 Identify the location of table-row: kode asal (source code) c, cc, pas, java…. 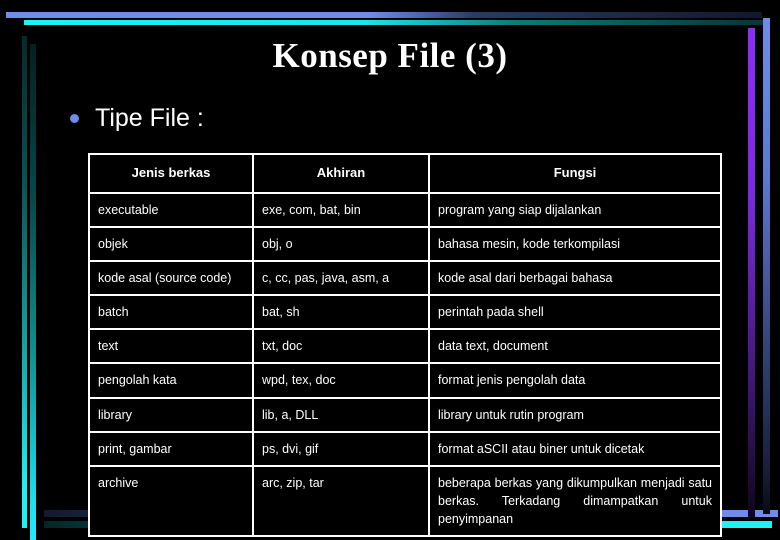
(405, 278).